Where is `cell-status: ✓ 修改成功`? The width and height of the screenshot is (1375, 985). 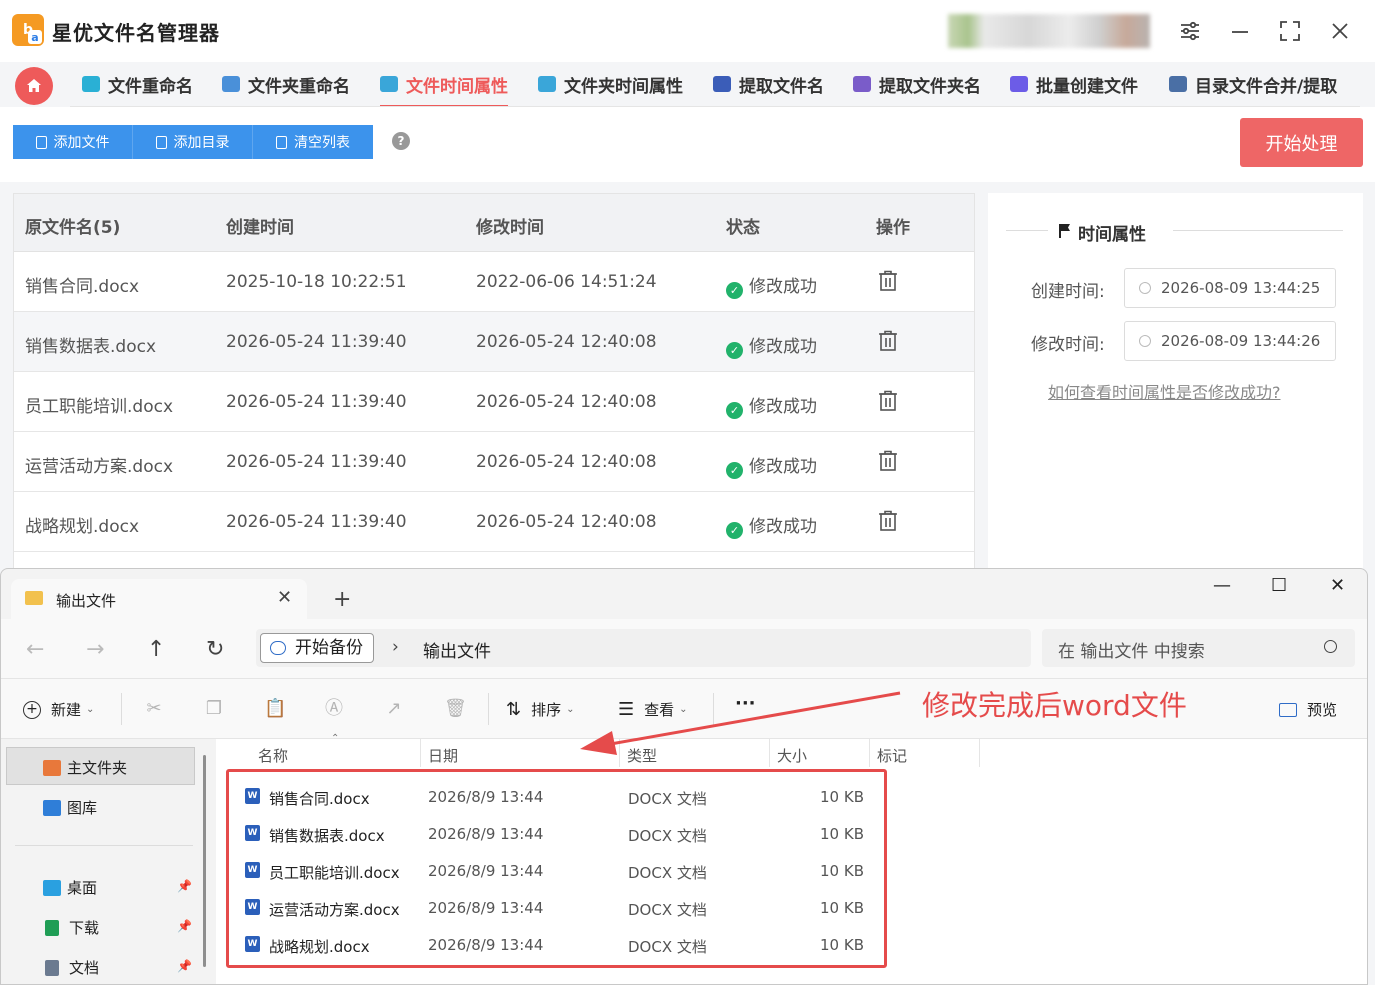
cell-status: ✓ 修改成功 is located at coordinates (771, 405).